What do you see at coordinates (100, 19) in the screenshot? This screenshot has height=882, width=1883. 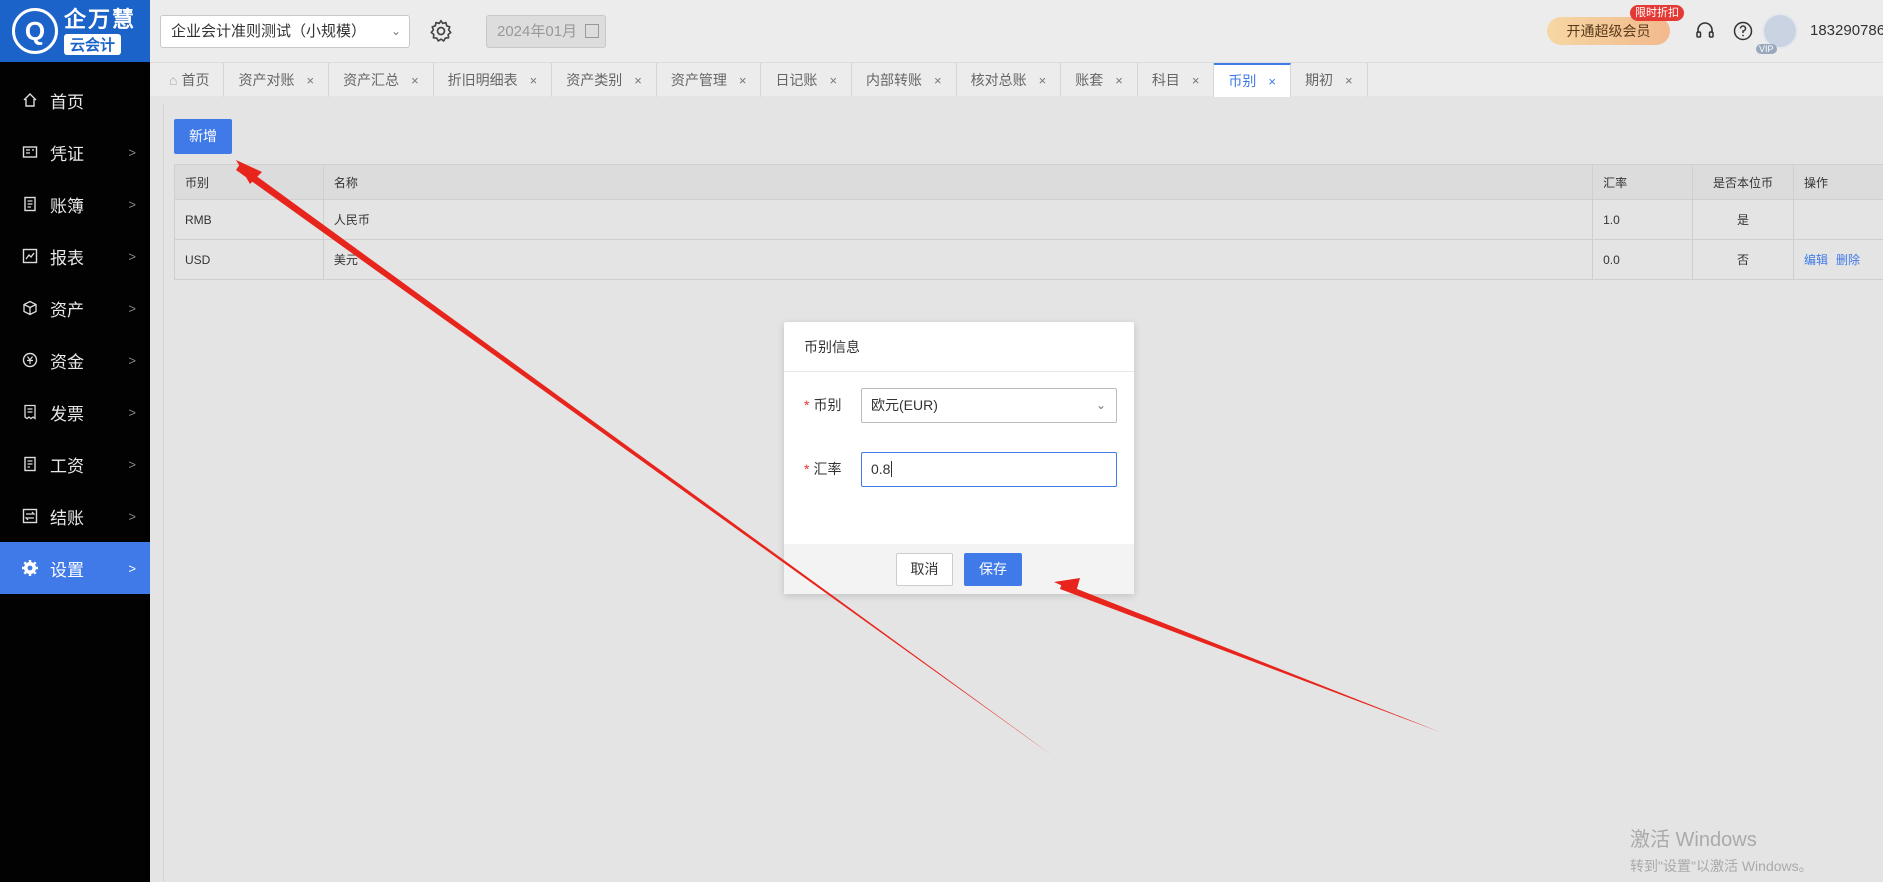 I see `logo-name: 企万慧` at bounding box center [100, 19].